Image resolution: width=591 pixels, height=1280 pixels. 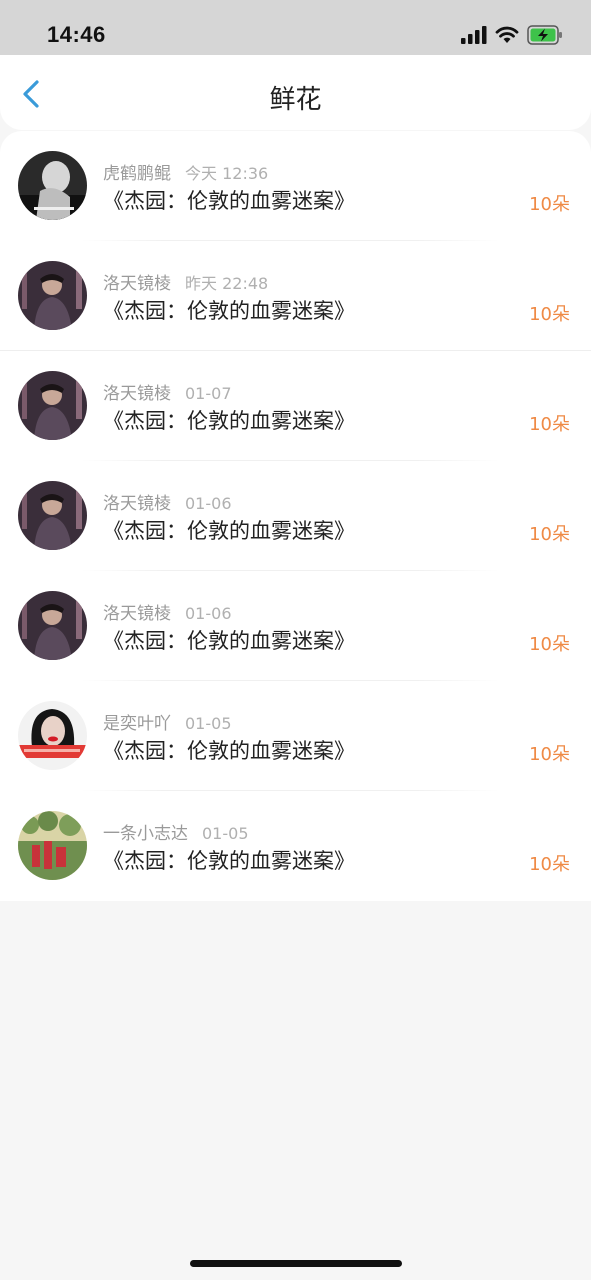 I want to click on user-name: 一条小志达, so click(x=145, y=834).